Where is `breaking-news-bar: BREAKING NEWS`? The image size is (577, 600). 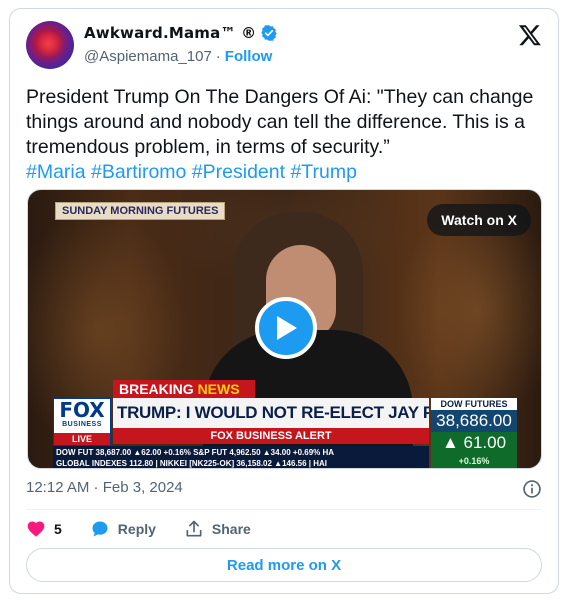
breaking-news-bar: BREAKING NEWS is located at coordinates (184, 389).